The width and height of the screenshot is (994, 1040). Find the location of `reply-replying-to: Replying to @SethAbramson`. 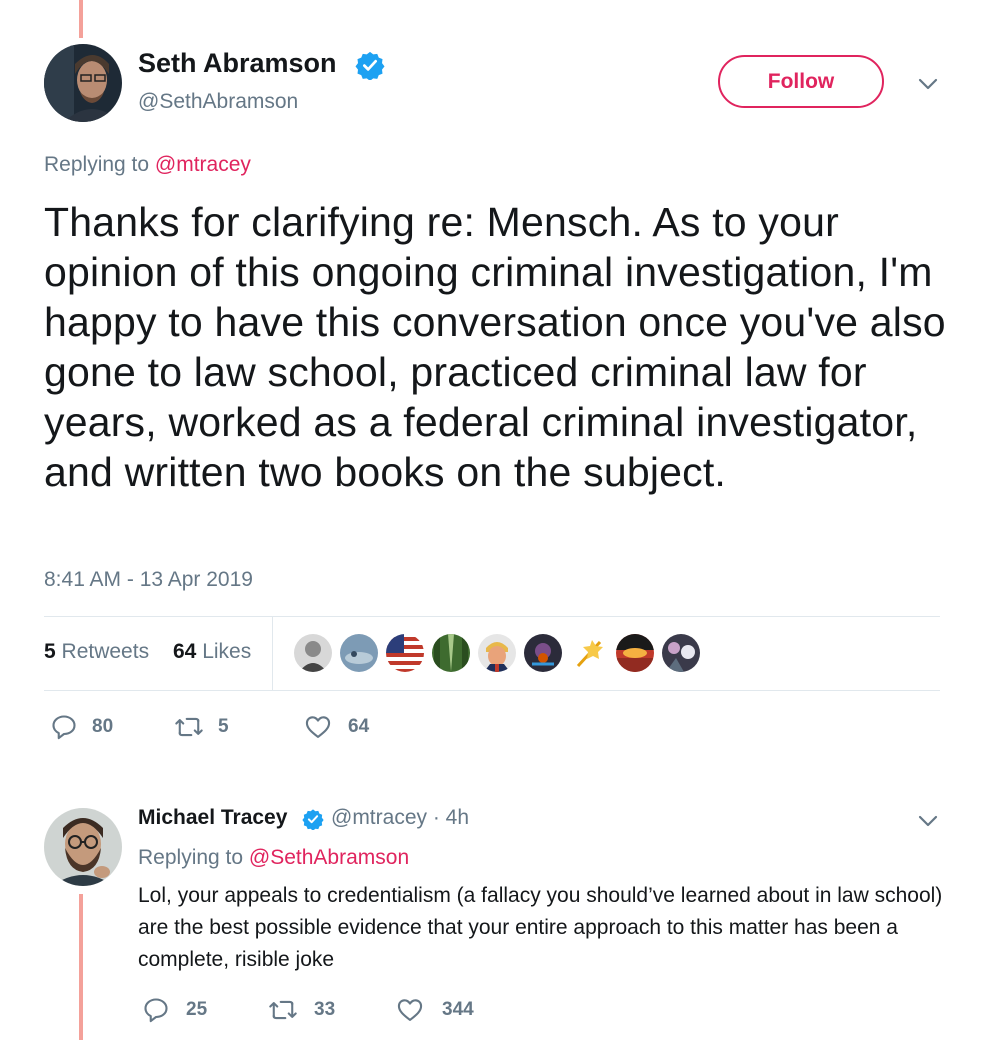

reply-replying-to: Replying to @SethAbramson is located at coordinates (273, 858).